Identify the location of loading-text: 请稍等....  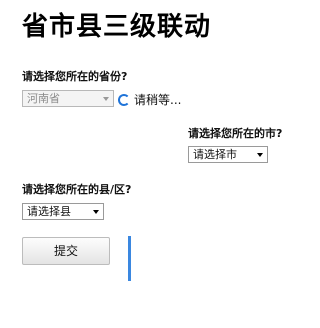
(158, 100).